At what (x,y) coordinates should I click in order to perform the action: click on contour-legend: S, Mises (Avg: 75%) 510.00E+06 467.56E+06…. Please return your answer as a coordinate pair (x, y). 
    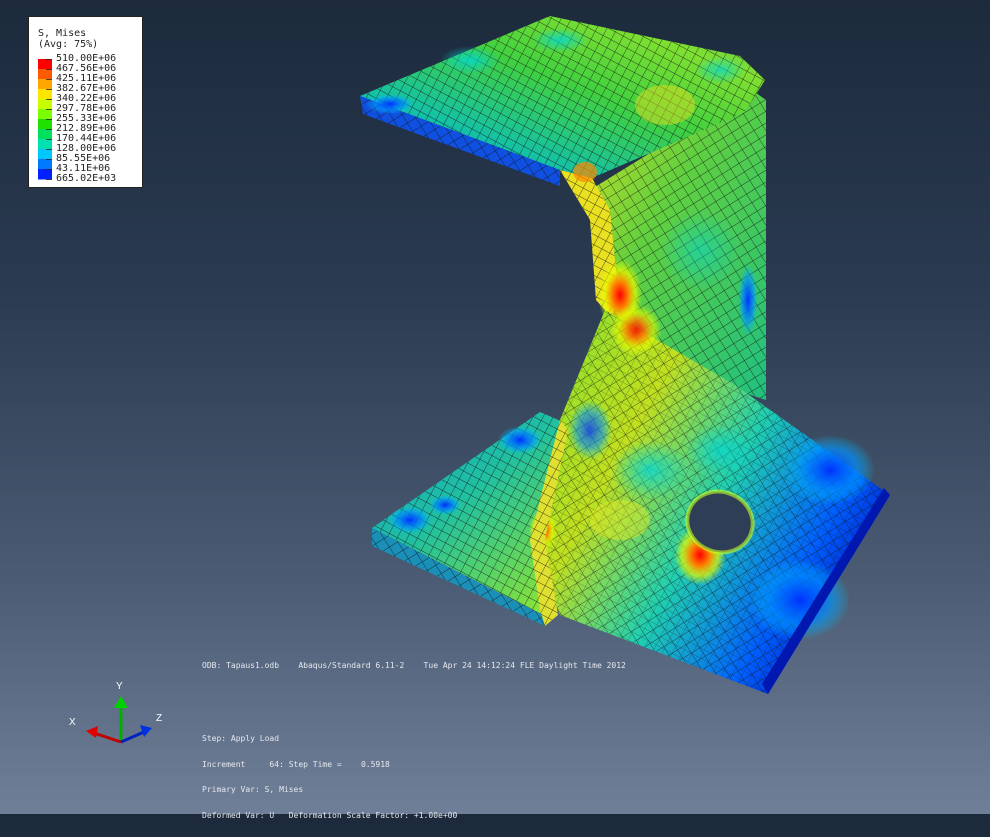
    Looking at the image, I should click on (85, 102).